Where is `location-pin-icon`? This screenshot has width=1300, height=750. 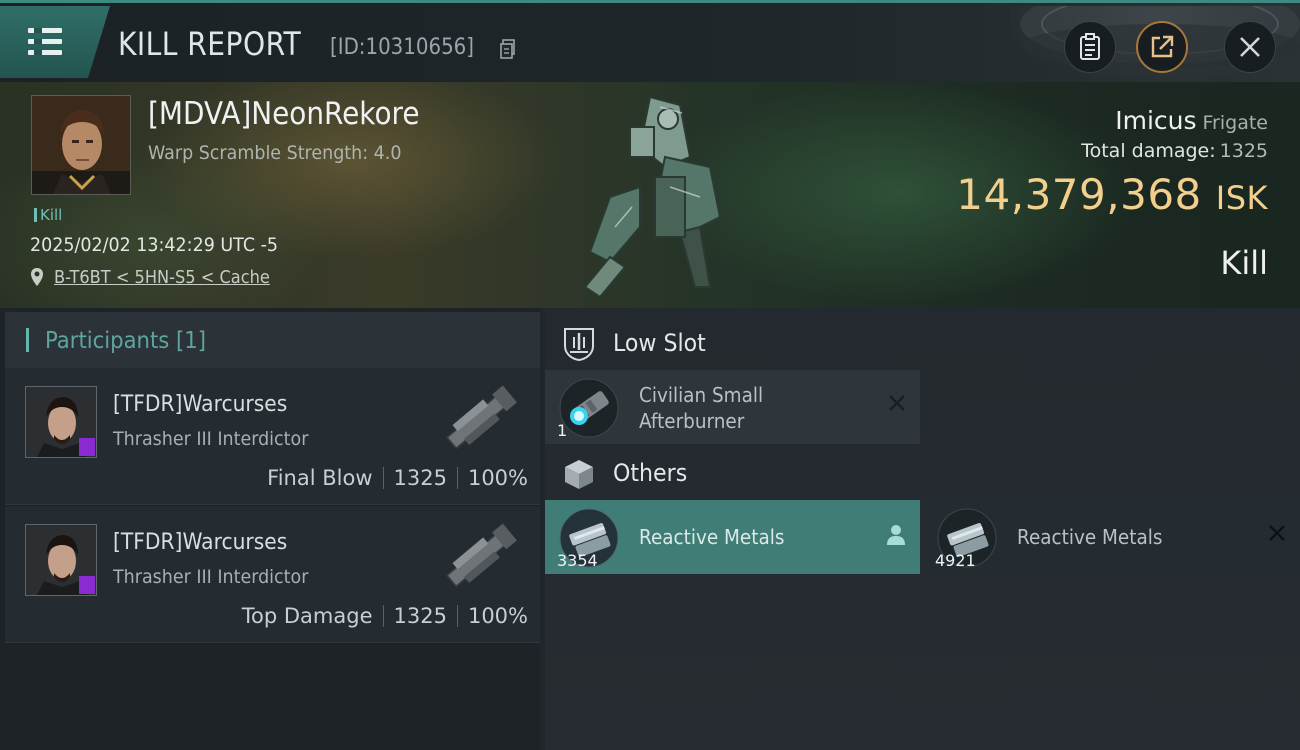
location-pin-icon is located at coordinates (37, 277).